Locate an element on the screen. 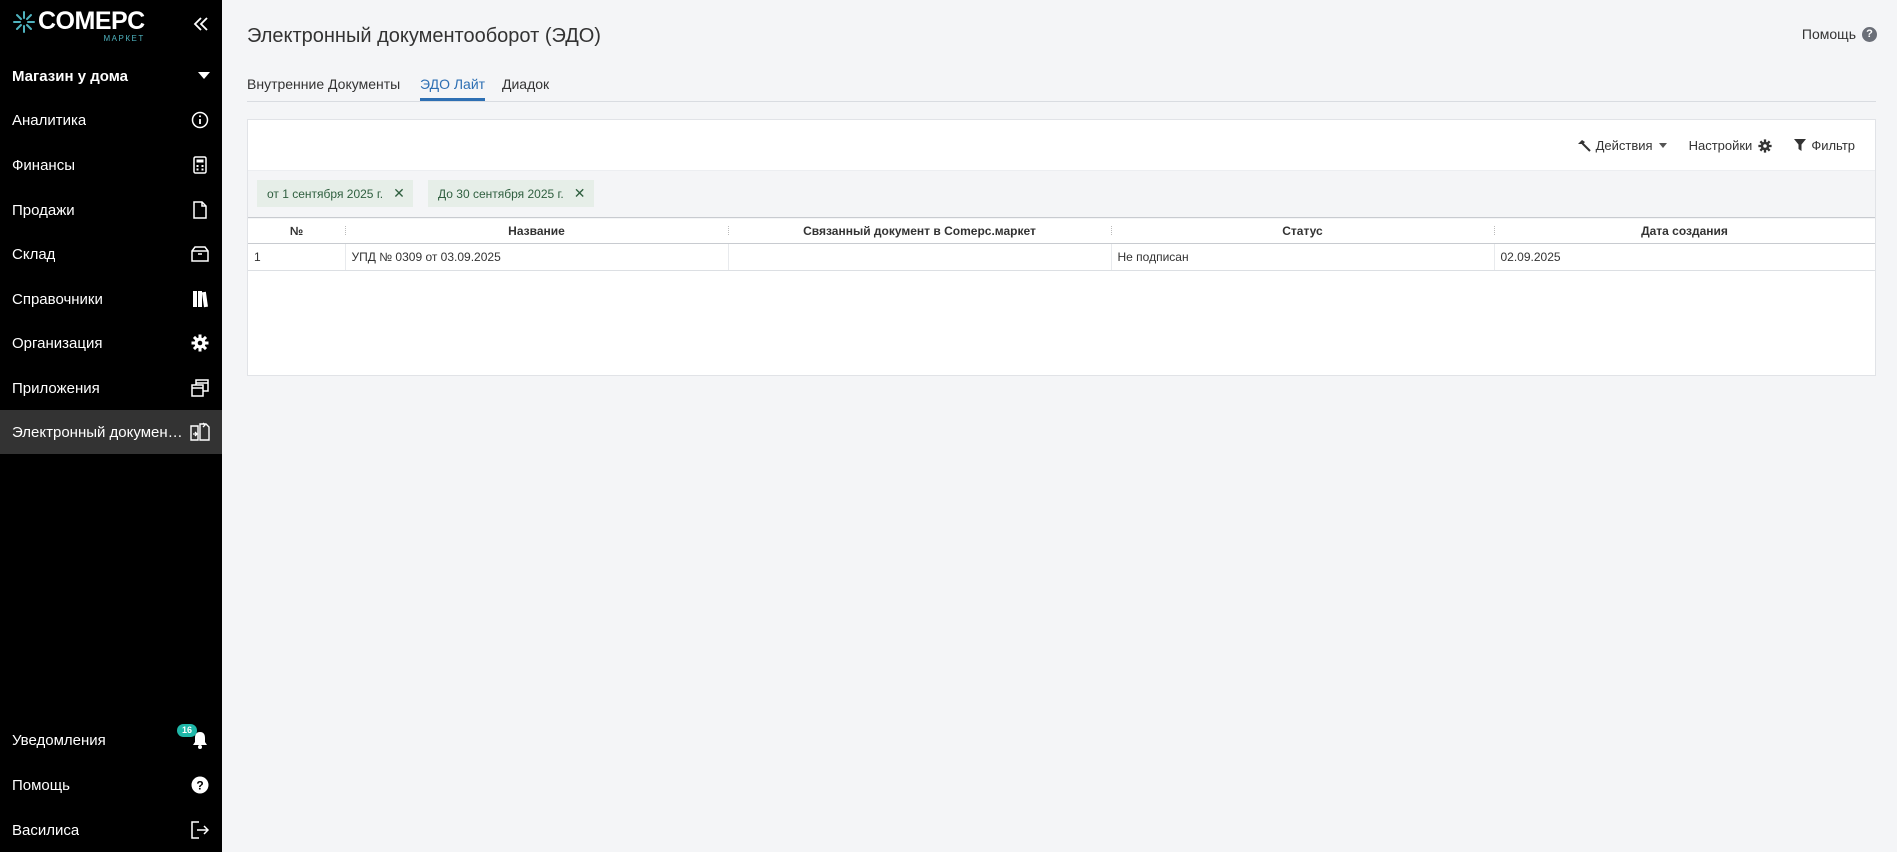 Image resolution: width=1897 pixels, height=852 pixels. filter-chip-label: До 30 сентября 2025 г. is located at coordinates (501, 193).